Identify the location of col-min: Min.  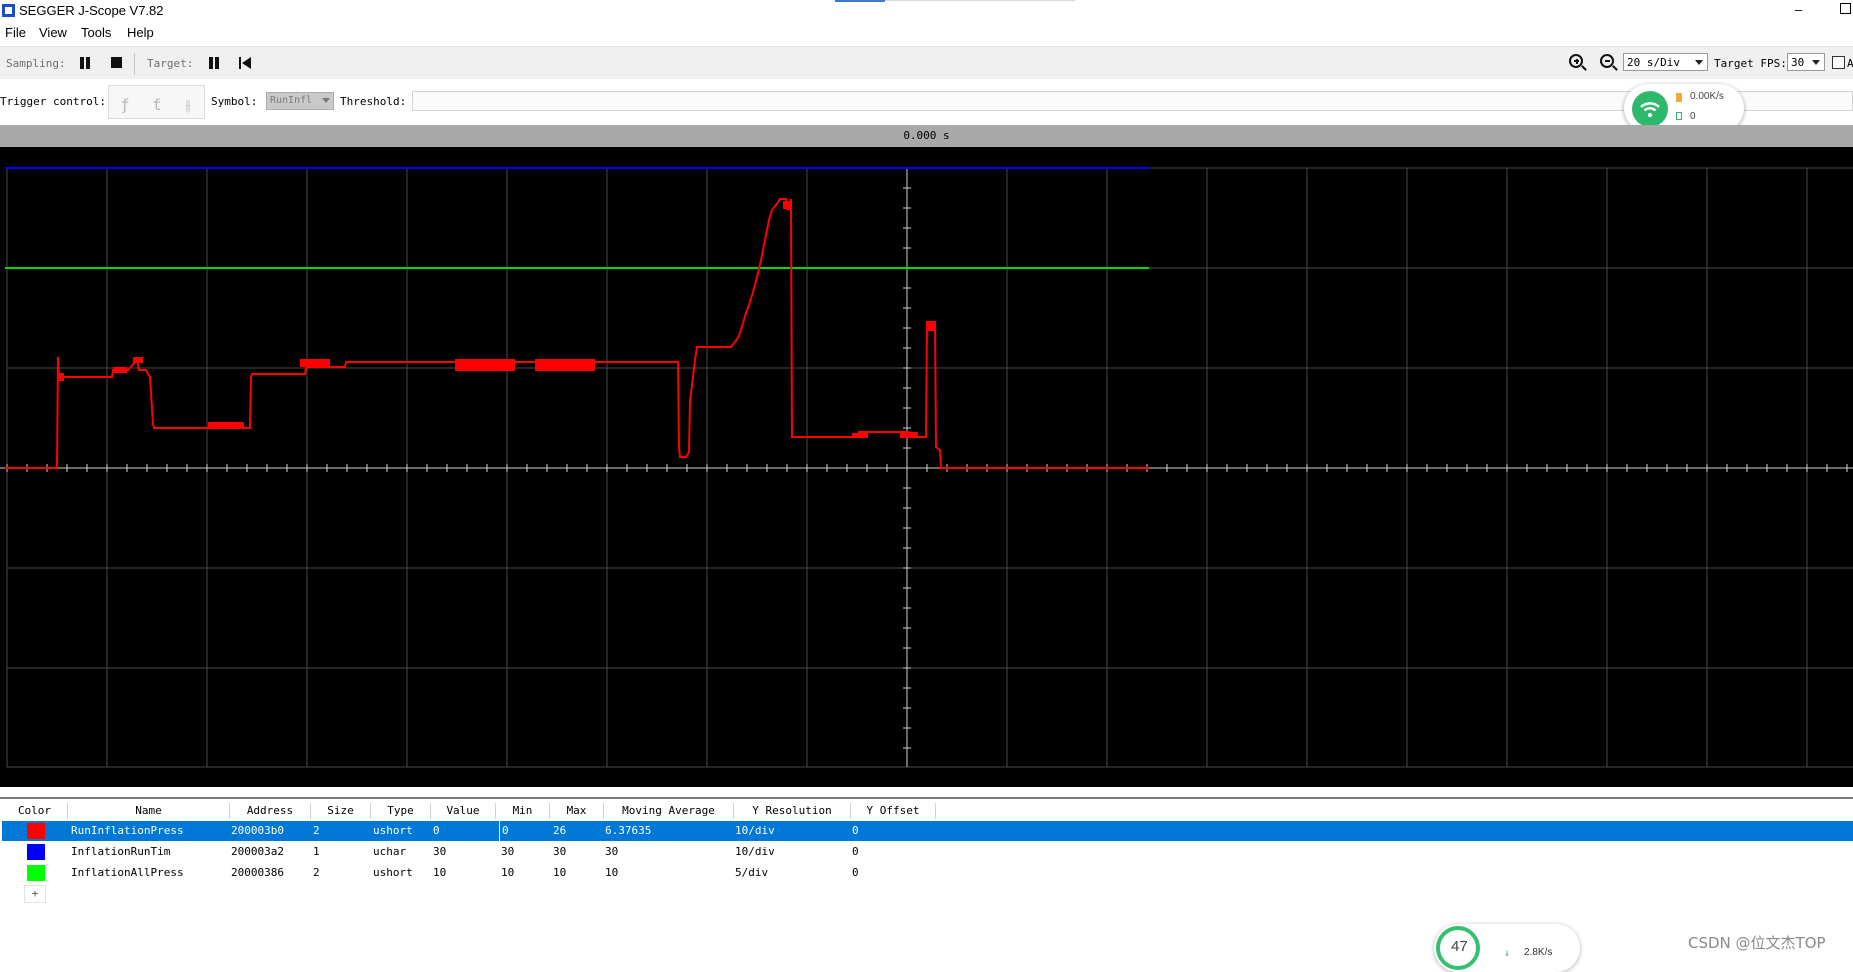
(523, 811).